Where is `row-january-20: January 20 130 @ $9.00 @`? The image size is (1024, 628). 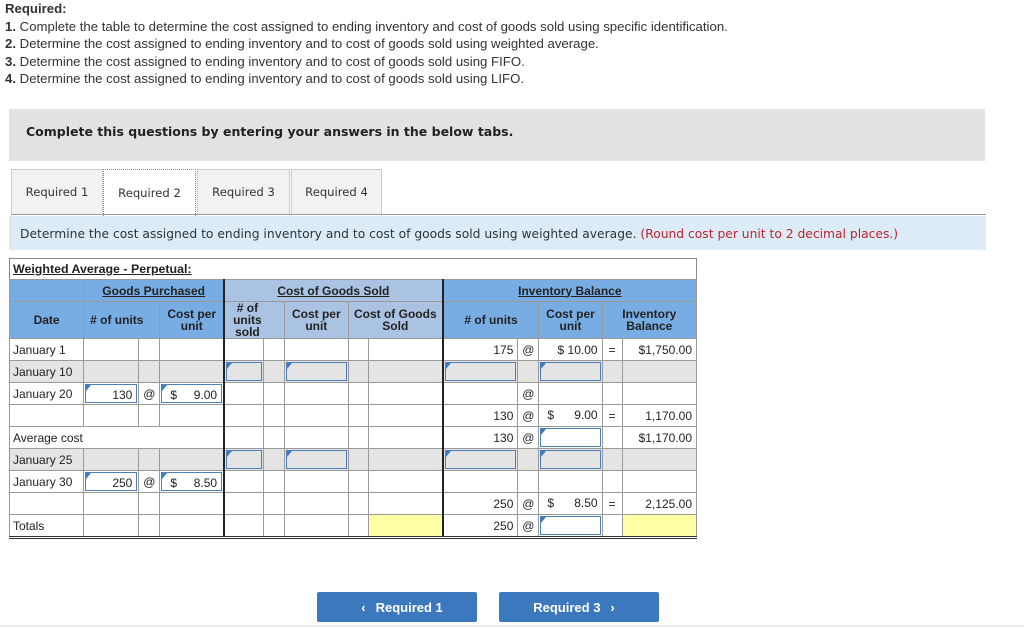
row-january-20: January 20 130 @ $9.00 @ is located at coordinates (353, 393).